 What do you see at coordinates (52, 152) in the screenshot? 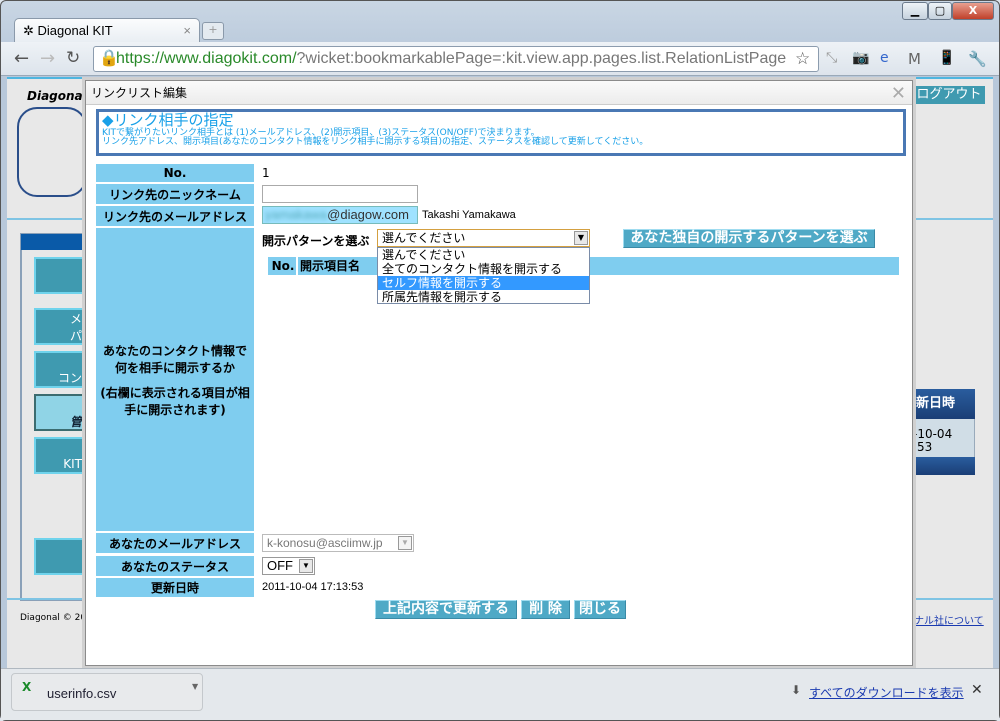
I see `logo-icon` at bounding box center [52, 152].